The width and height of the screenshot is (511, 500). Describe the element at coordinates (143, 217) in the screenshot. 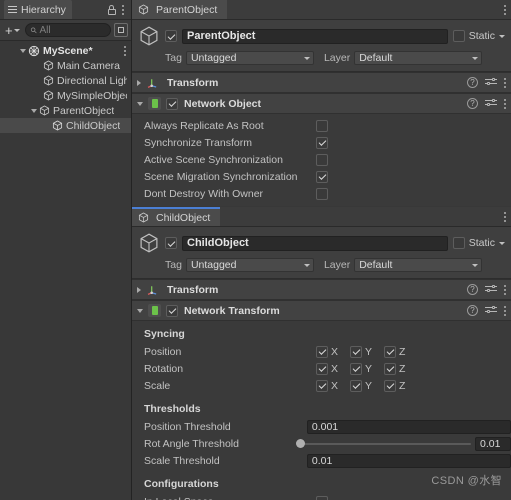

I see `gameobject-cube-icon` at that location.